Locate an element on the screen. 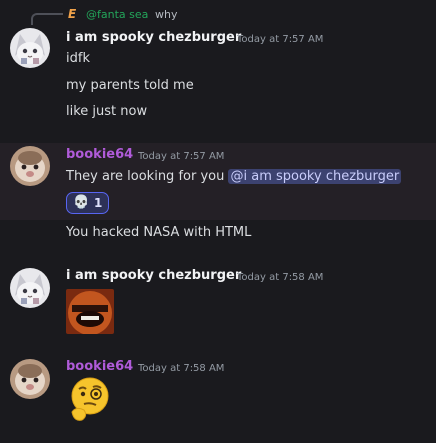 This screenshot has height=443, width=436. message-text: They are looking for you is located at coordinates (145, 176).